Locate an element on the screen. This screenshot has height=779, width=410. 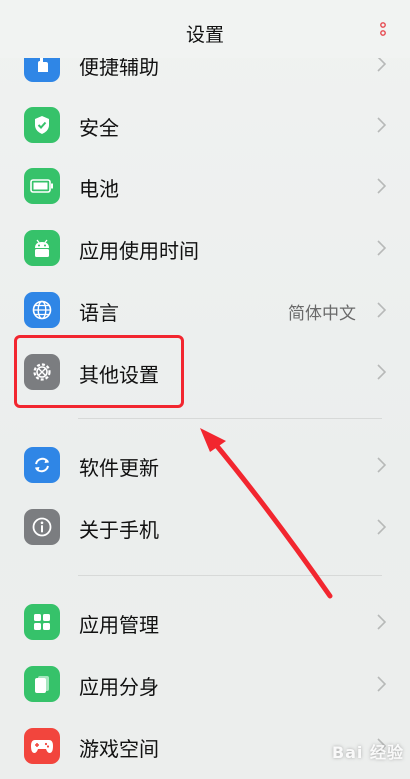
settings-item-label: 应用分身 is located at coordinates (119, 687).